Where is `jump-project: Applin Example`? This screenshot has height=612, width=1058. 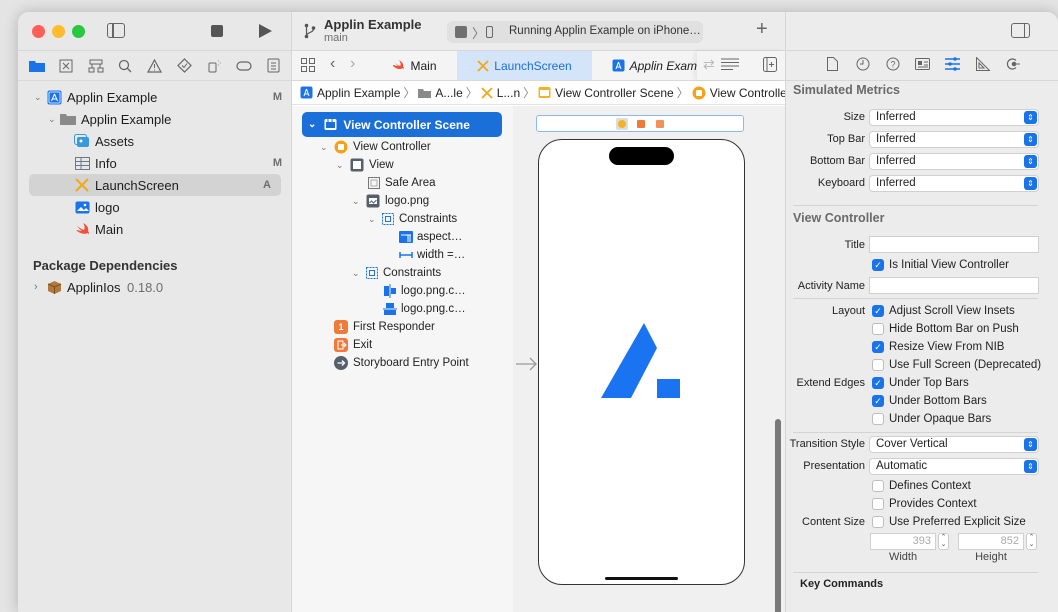
jump-project: Applin Example is located at coordinates (350, 93).